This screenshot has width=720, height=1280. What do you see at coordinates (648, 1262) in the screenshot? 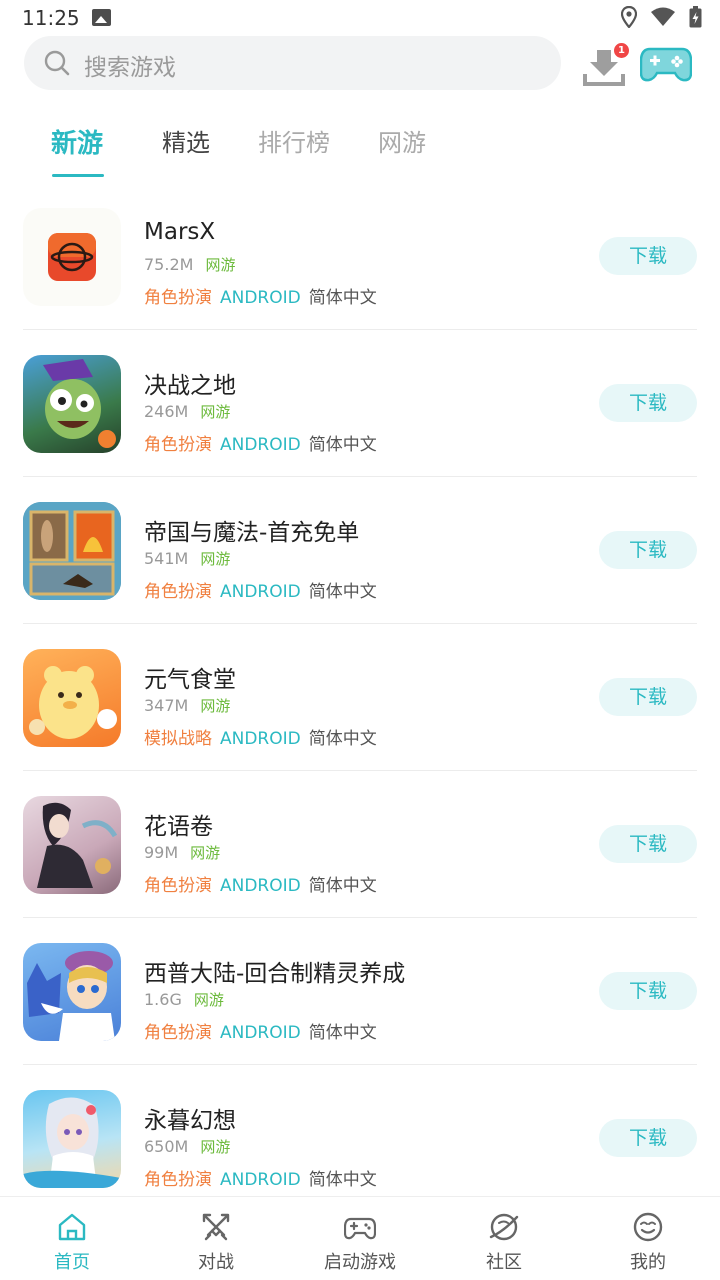
I see `nav-profile-label: 我的` at bounding box center [648, 1262].